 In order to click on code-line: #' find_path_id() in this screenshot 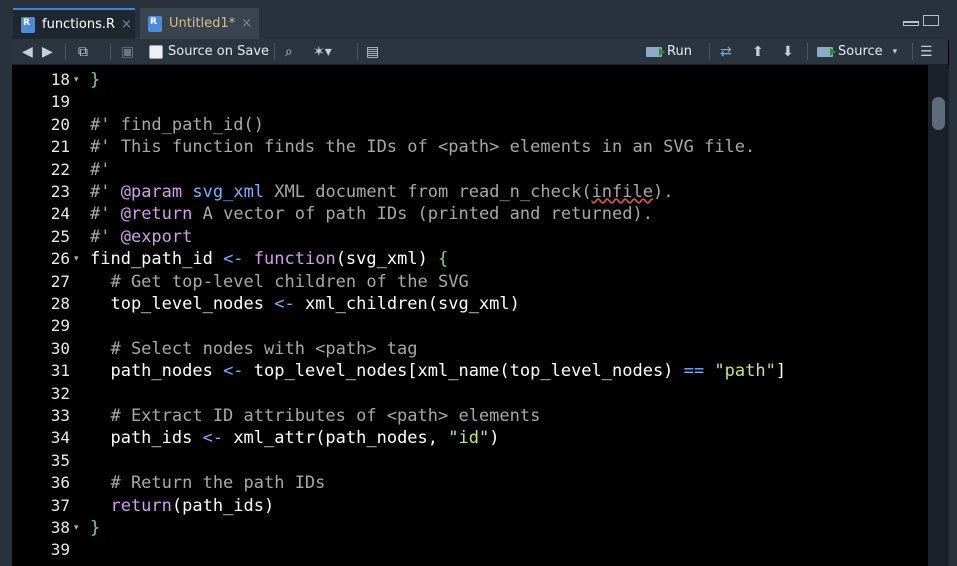, I will do `click(177, 125)`.